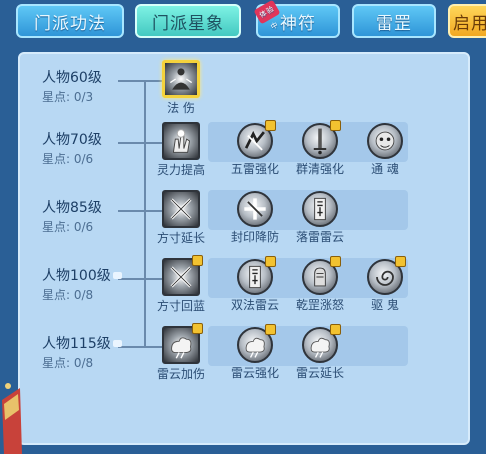 This screenshot has width=486, height=454. I want to click on sub-skill-node: 乾罡涨怒, so click(320, 284).